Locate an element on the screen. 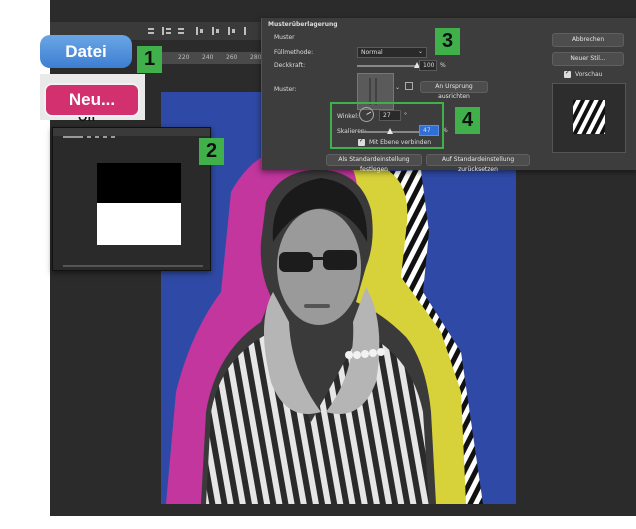 This screenshot has height=529, width=636. black-swatch is located at coordinates (139, 183).